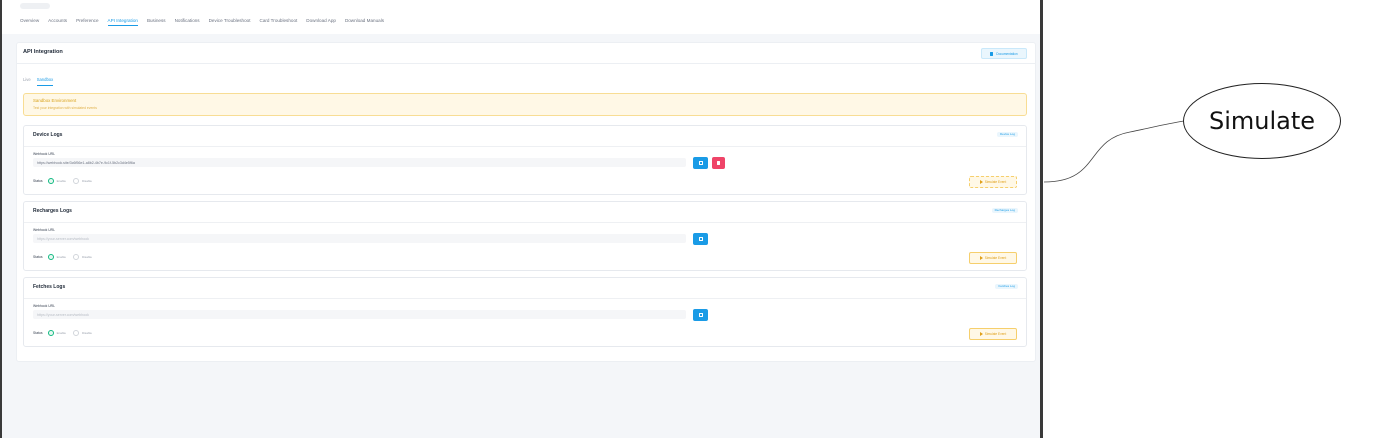 This screenshot has width=1384, height=438. What do you see at coordinates (1114, 151) in the screenshot?
I see `annotation-connector` at bounding box center [1114, 151].